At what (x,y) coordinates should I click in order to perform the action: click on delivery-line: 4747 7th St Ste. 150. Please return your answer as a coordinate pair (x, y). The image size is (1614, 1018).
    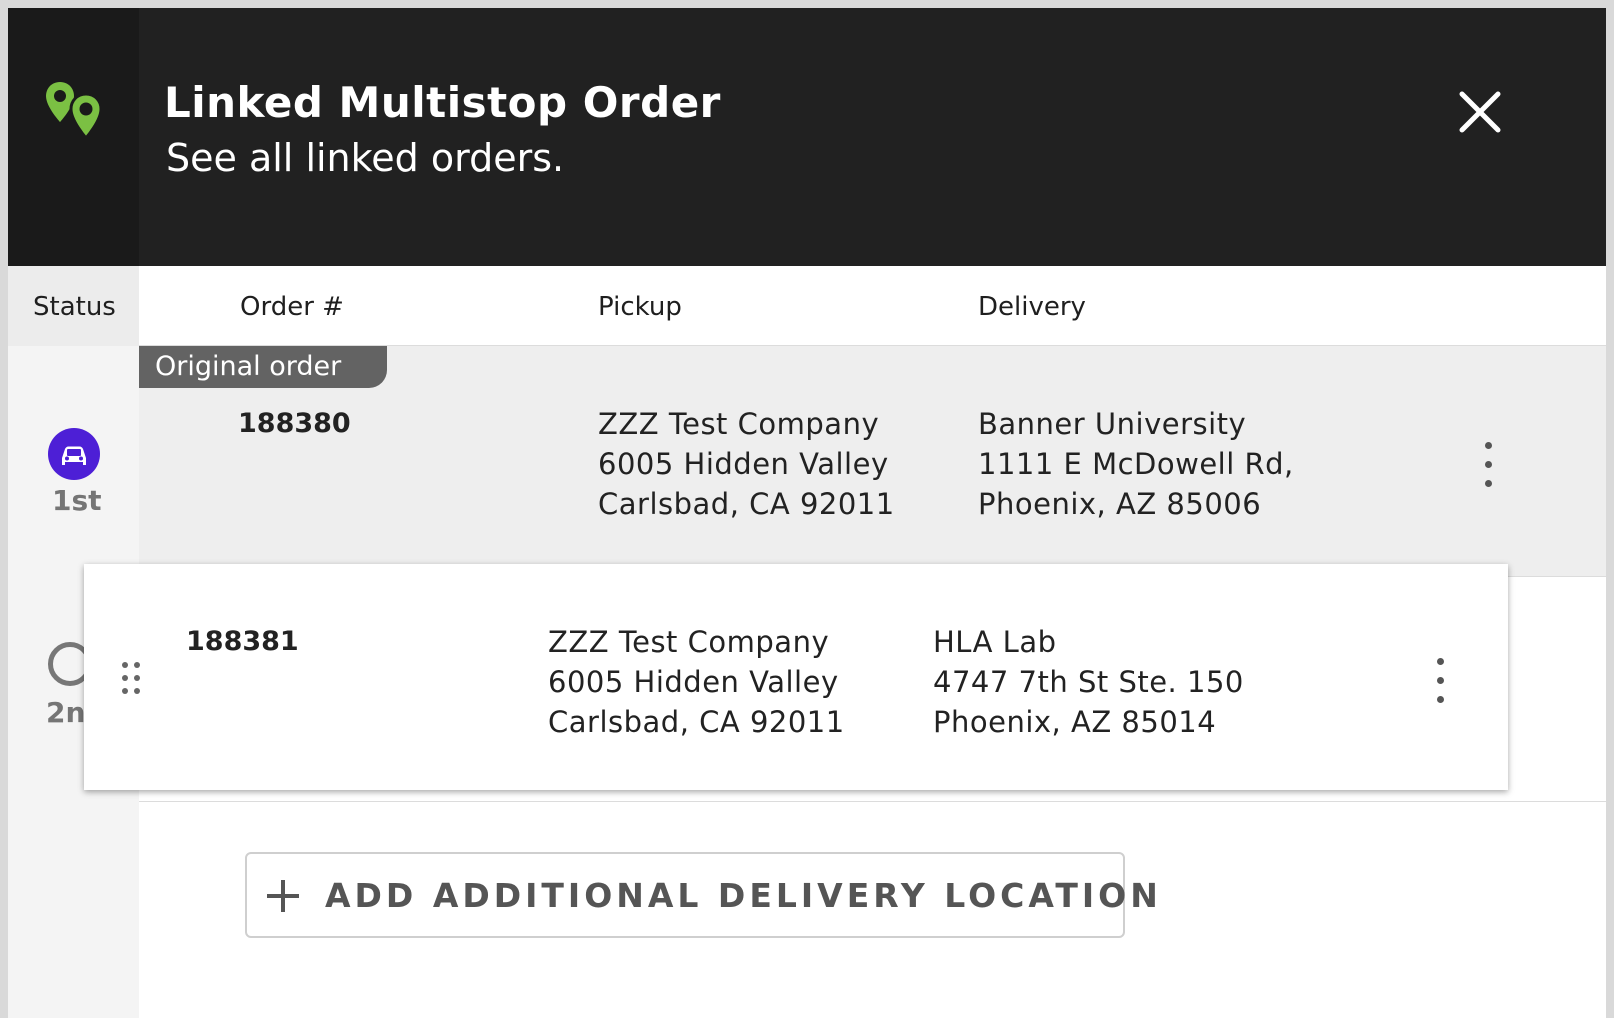
    Looking at the image, I should click on (1088, 682).